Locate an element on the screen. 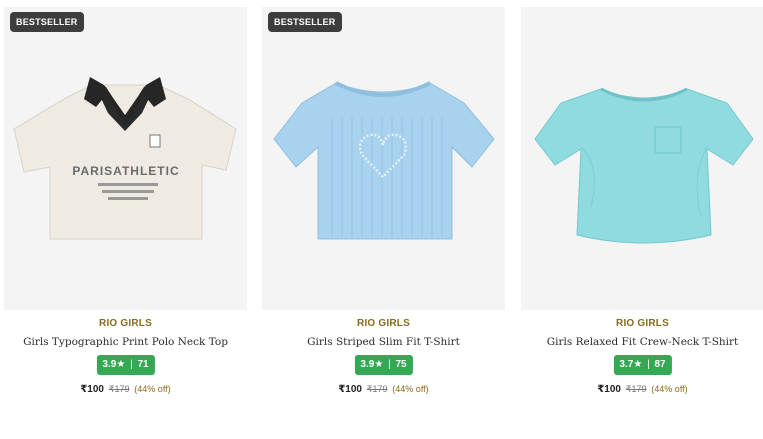 The height and width of the screenshot is (439, 763). product-name: Girls Relaxed Fit Crew-Neck T-Shirt is located at coordinates (642, 342).